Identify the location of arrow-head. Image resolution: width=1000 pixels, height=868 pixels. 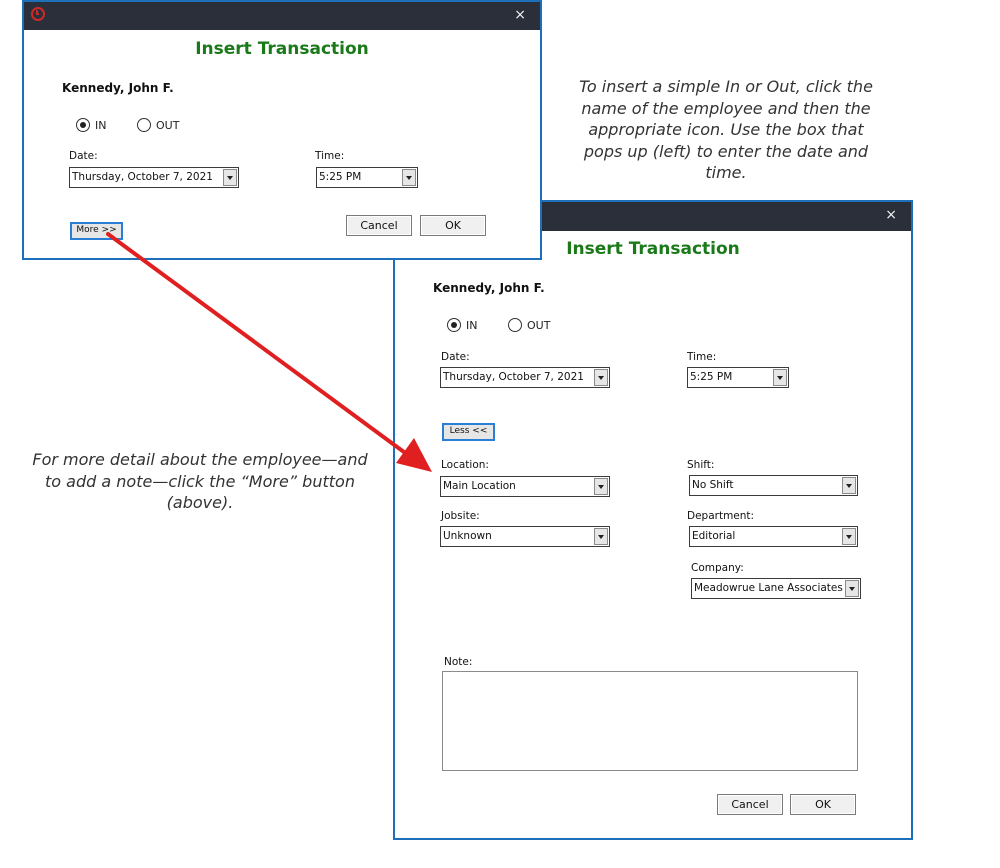
(414, 455).